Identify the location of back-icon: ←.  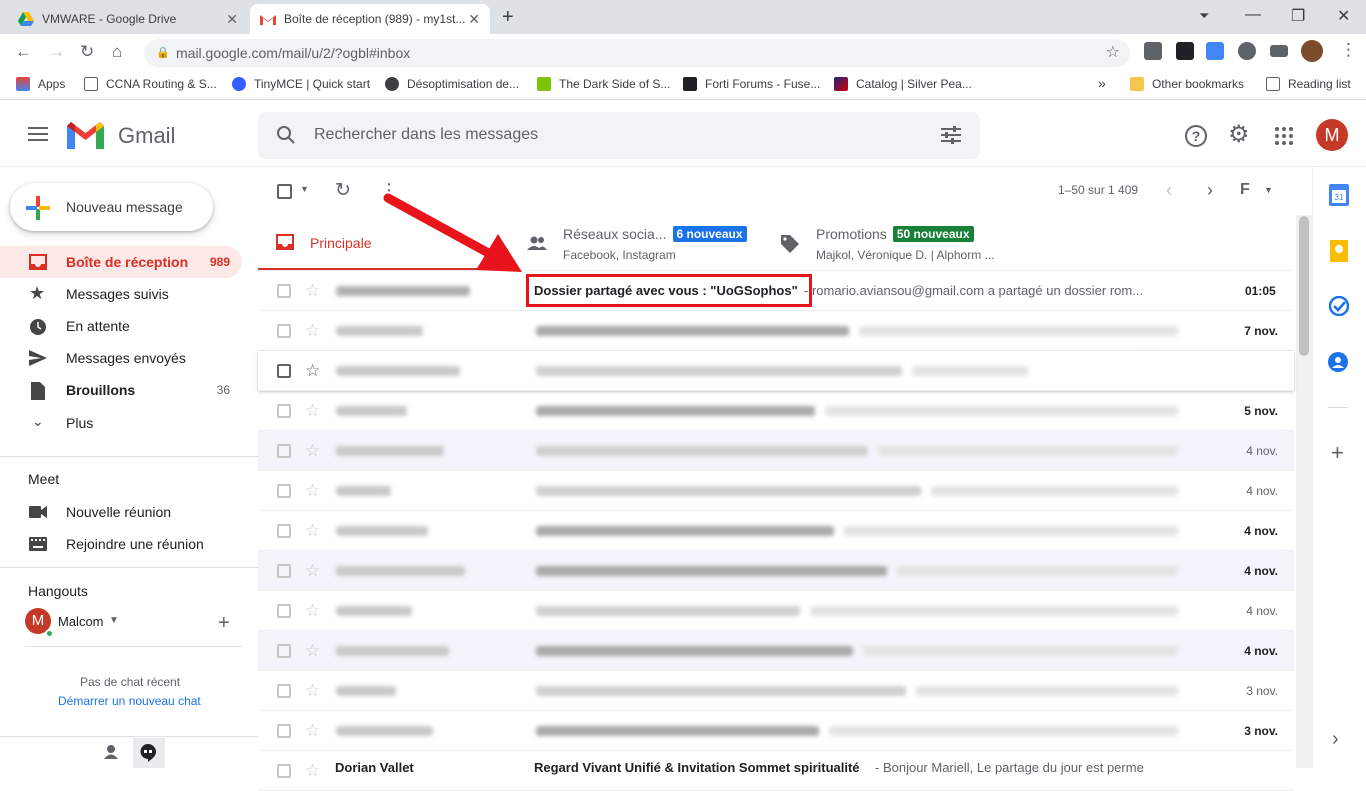
(23, 52).